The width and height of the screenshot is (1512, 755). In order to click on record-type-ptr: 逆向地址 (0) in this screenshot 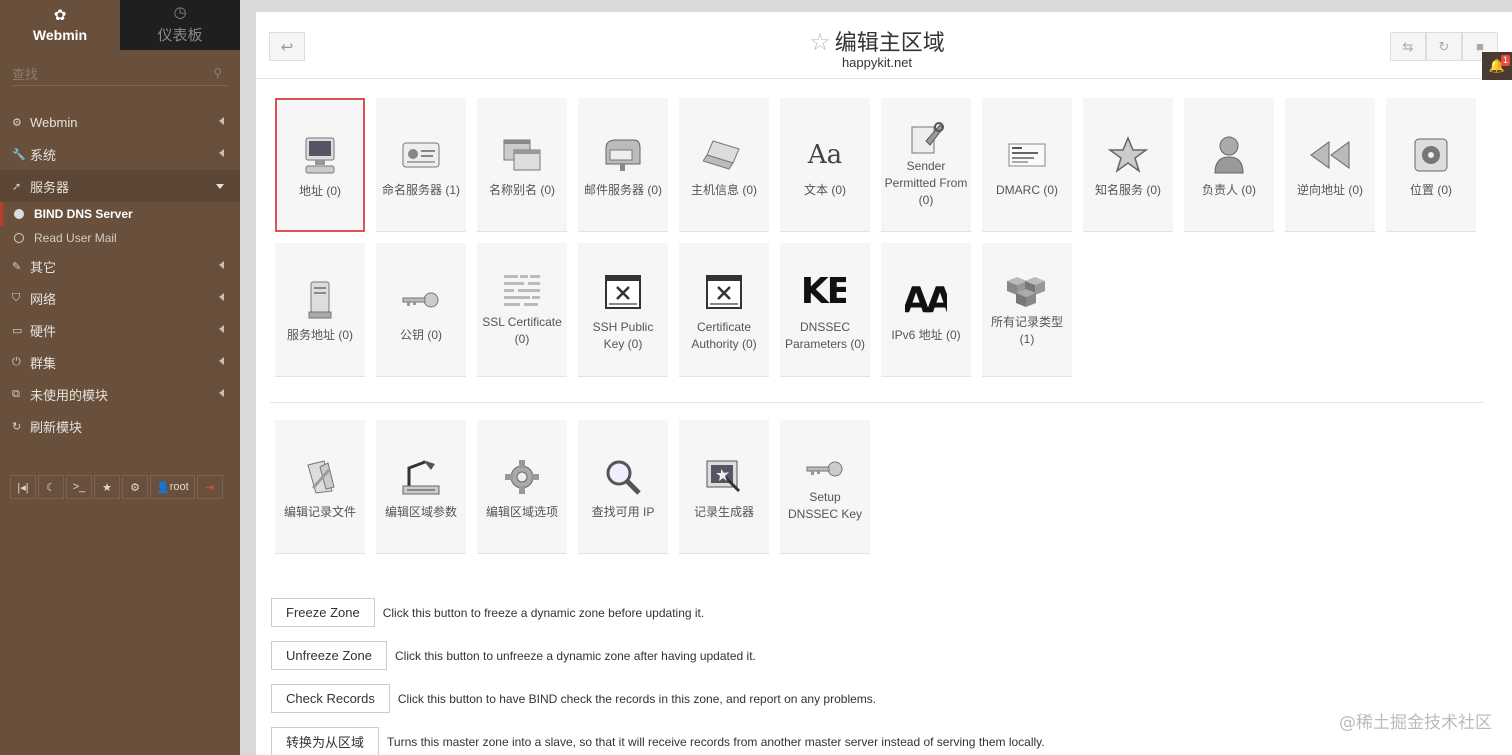, I will do `click(1330, 165)`.